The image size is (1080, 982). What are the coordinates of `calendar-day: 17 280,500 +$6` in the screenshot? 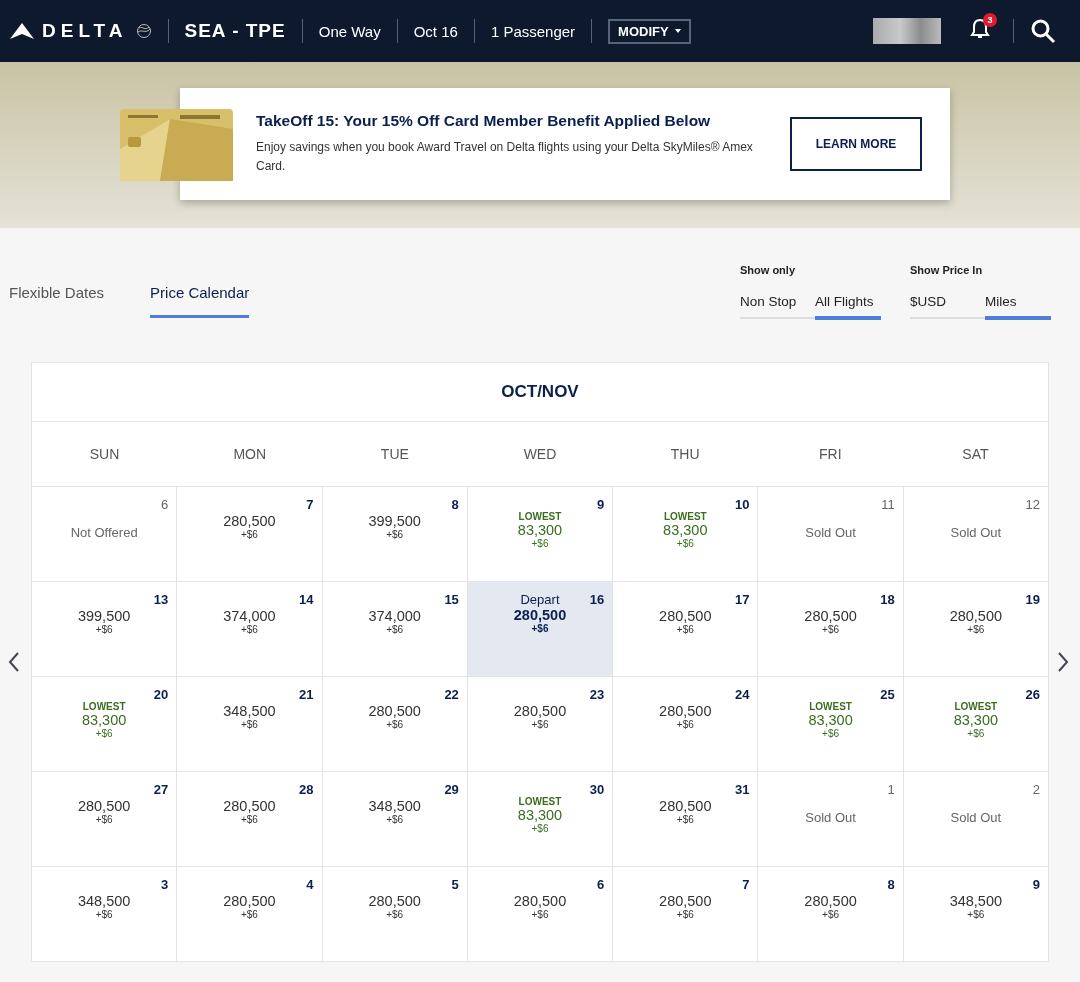 It's located at (686, 629).